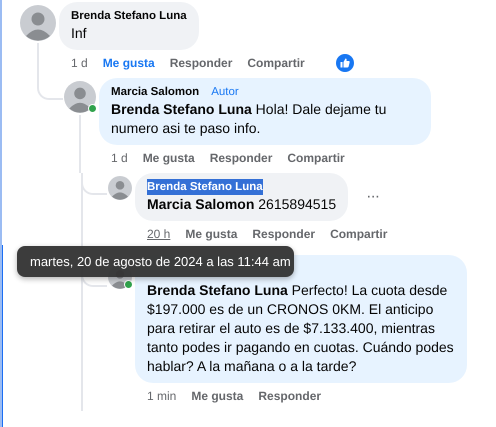 This screenshot has height=427, width=496. Describe the element at coordinates (241, 204) in the screenshot. I see `comment-text: Marcia Salomon 2615894515` at that location.